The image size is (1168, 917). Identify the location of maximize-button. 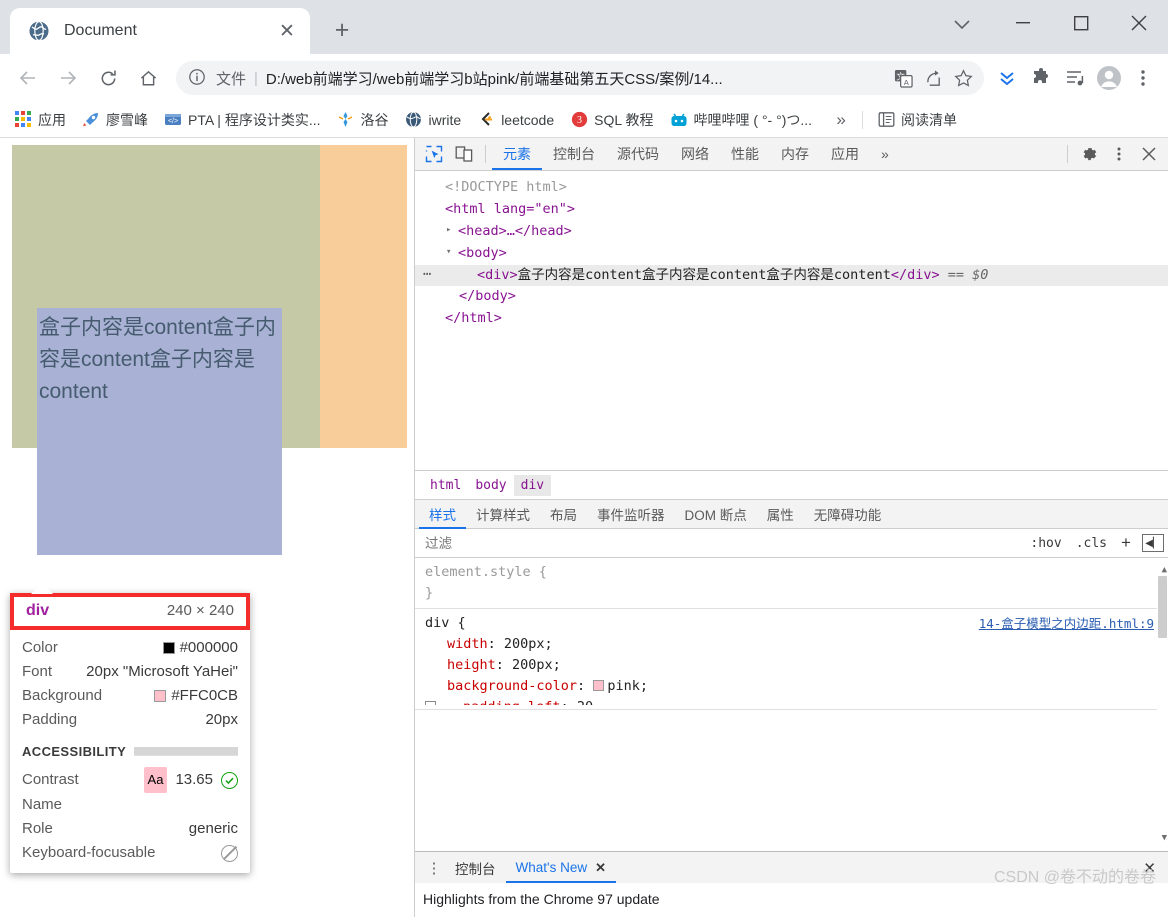
(1081, 23).